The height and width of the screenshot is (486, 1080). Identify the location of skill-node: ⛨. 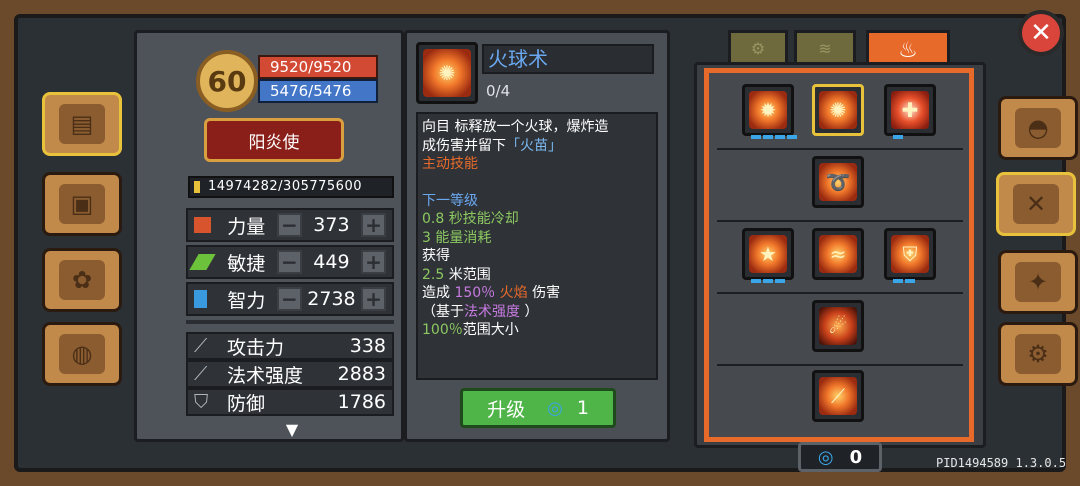
(910, 255).